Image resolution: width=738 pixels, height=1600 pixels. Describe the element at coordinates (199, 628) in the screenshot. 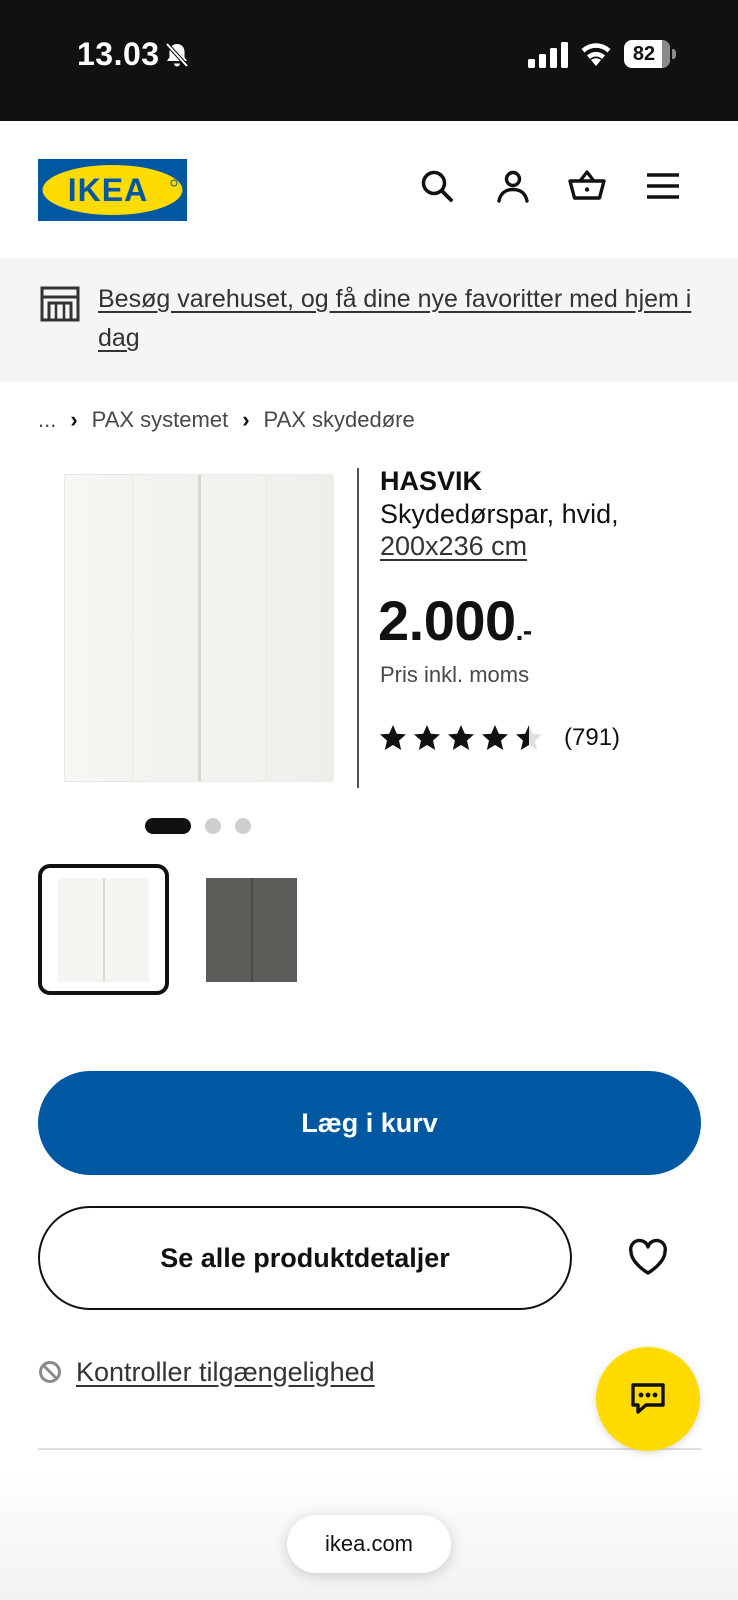

I see `product-image` at that location.